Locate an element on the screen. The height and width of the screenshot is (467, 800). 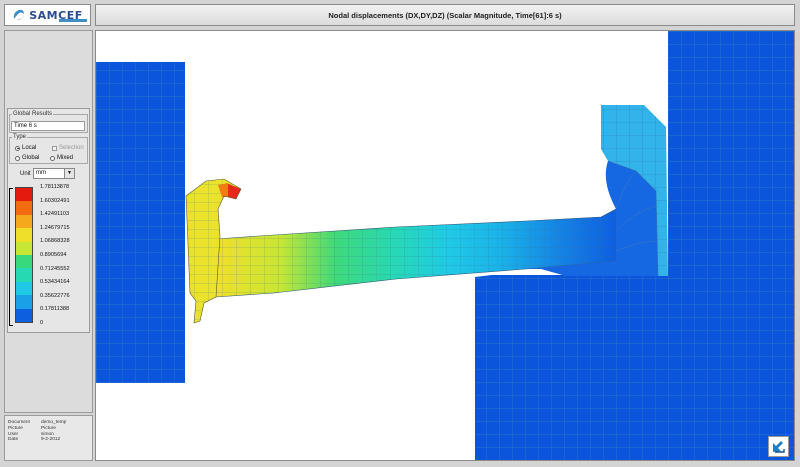
left-block is located at coordinates (140, 222).